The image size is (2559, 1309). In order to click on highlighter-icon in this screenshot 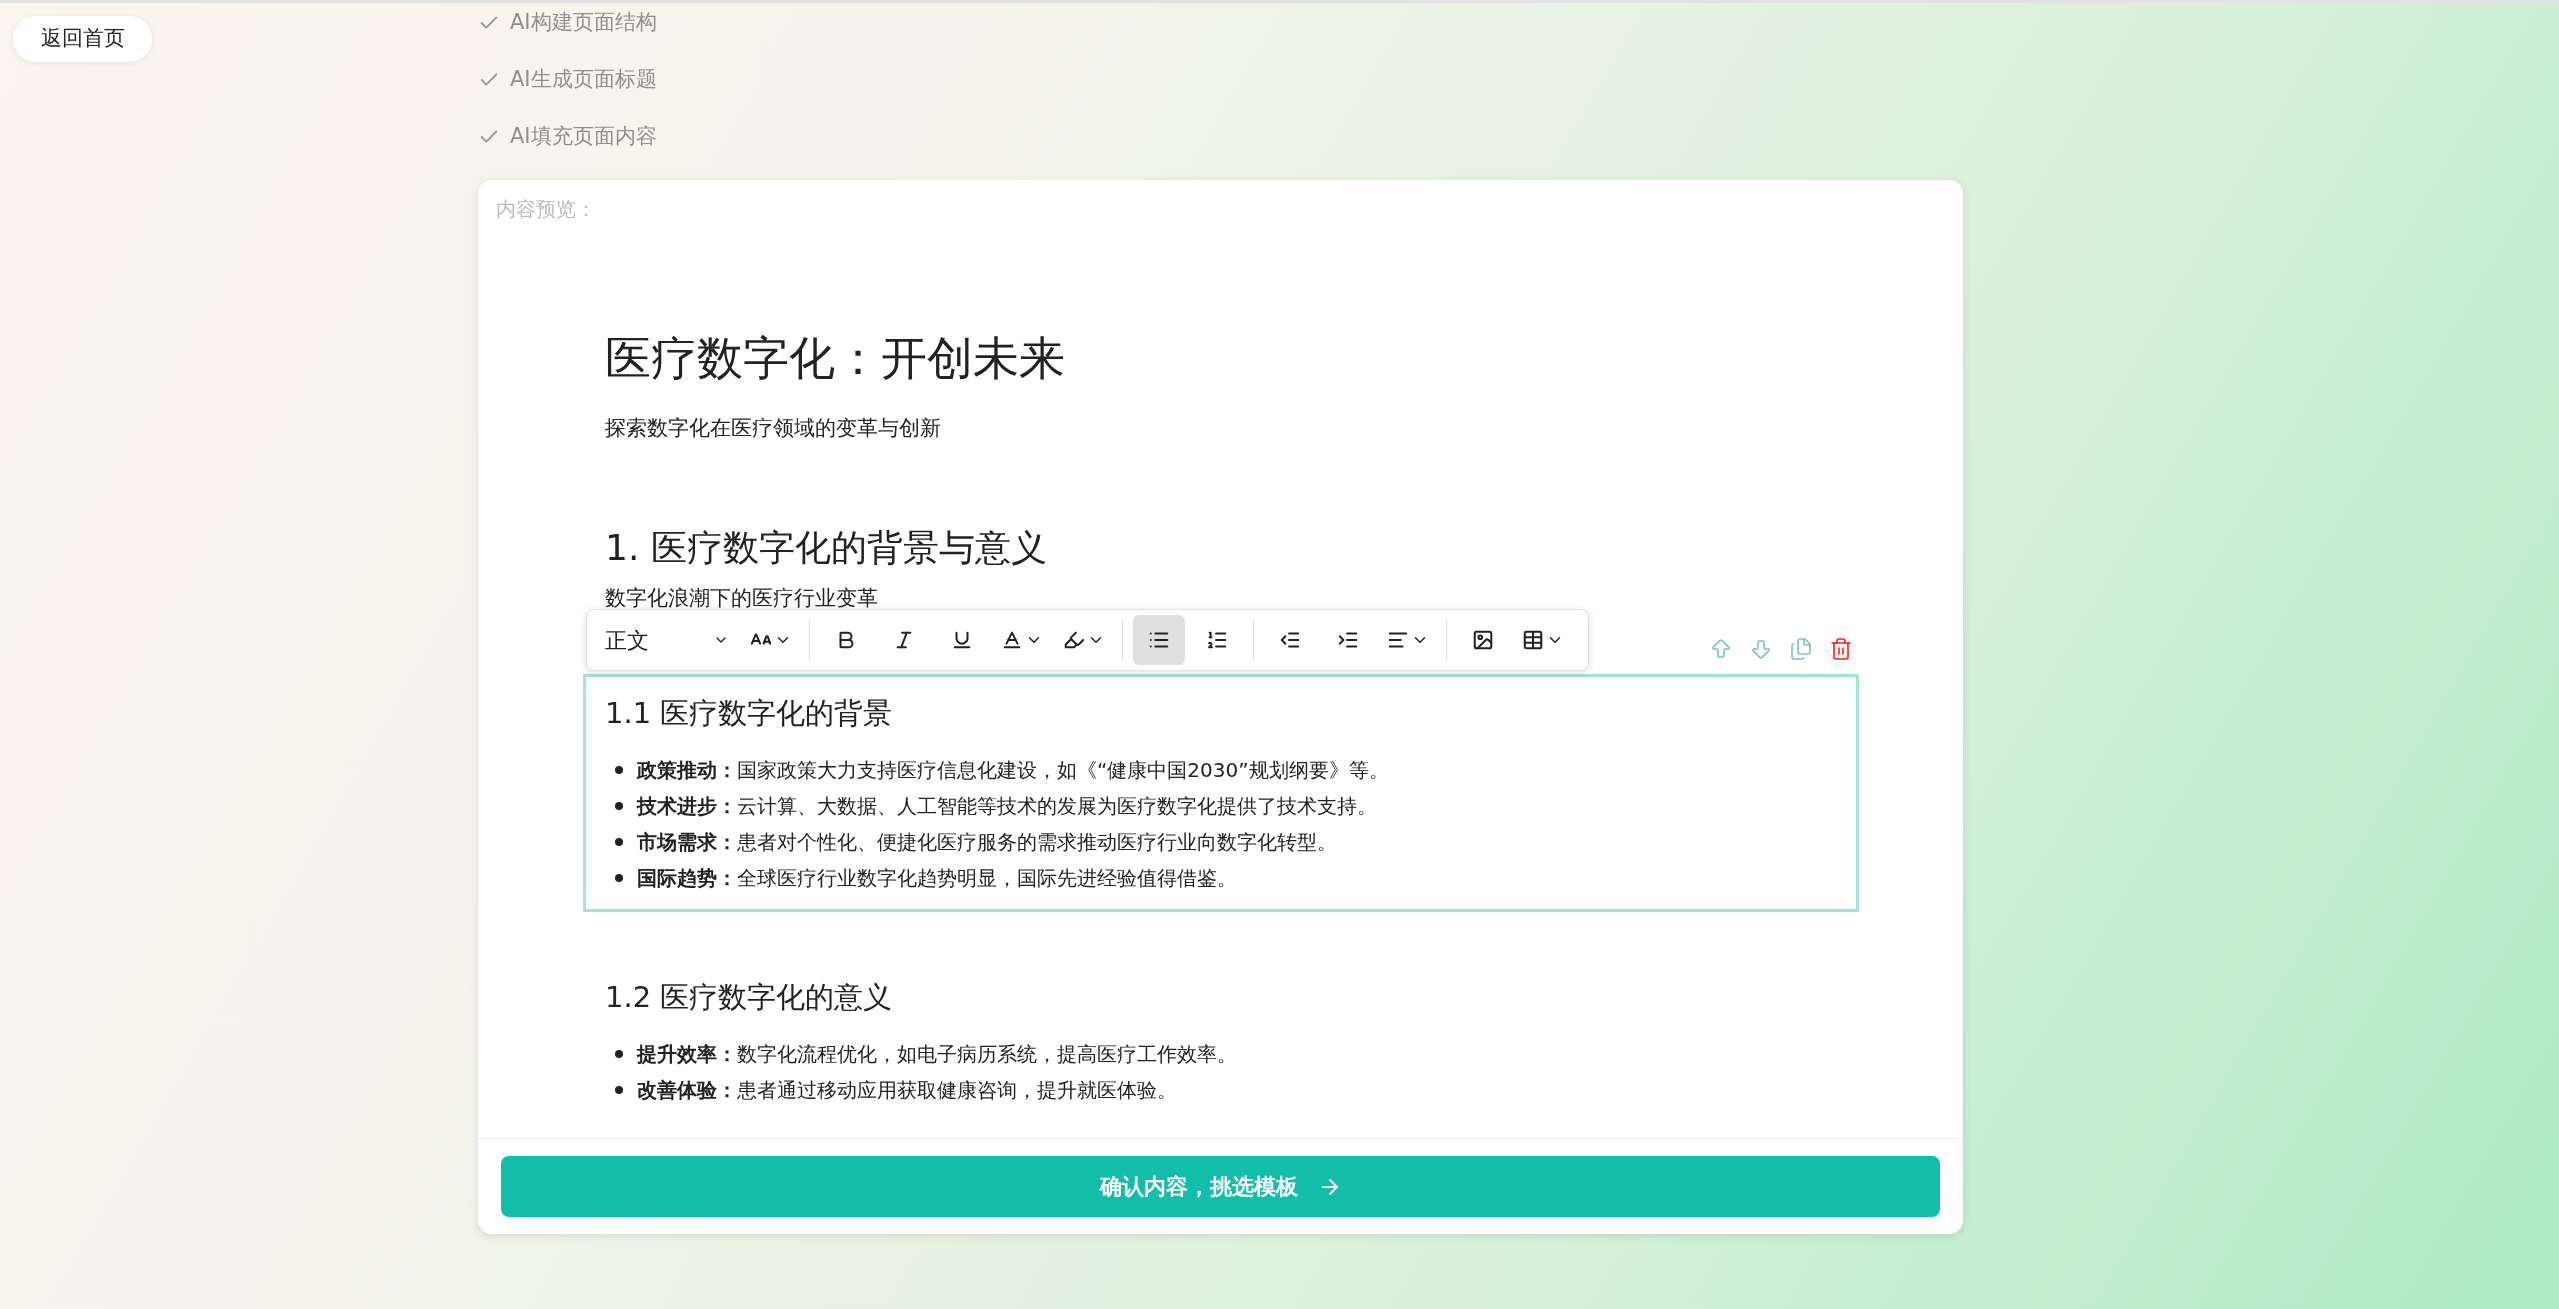, I will do `click(1074, 640)`.